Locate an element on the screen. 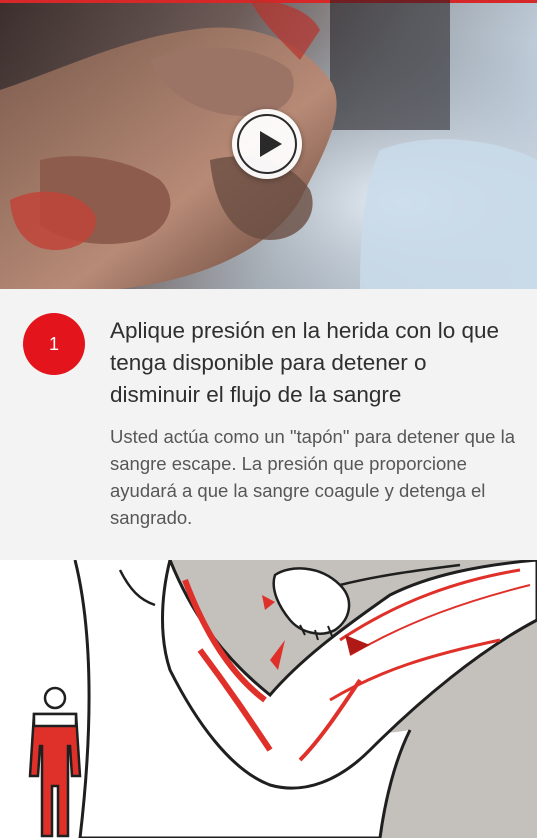 The image size is (537, 838). play-icon is located at coordinates (271, 144).